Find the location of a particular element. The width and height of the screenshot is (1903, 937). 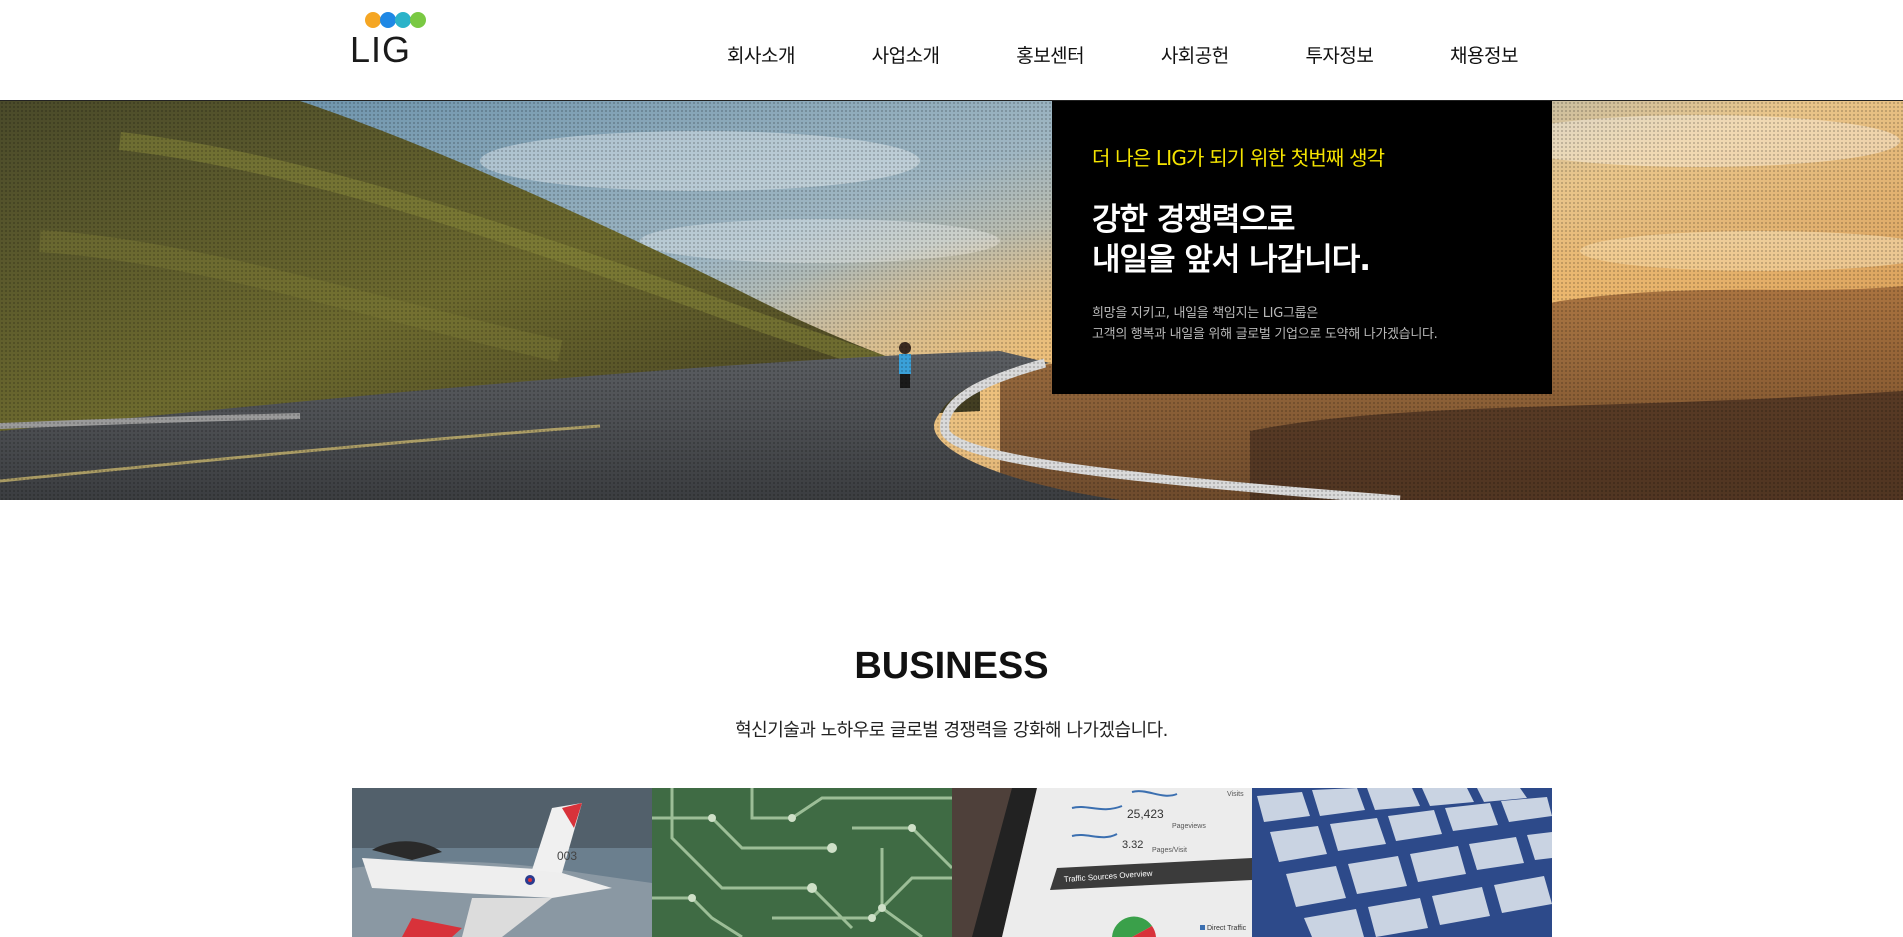

business-card-aerospace: 003 is located at coordinates (502, 862).